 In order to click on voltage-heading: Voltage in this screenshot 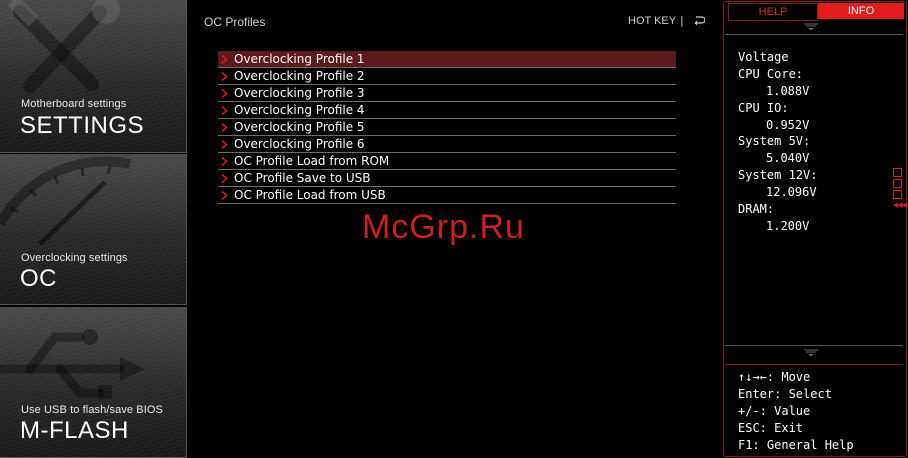, I will do `click(763, 57)`.